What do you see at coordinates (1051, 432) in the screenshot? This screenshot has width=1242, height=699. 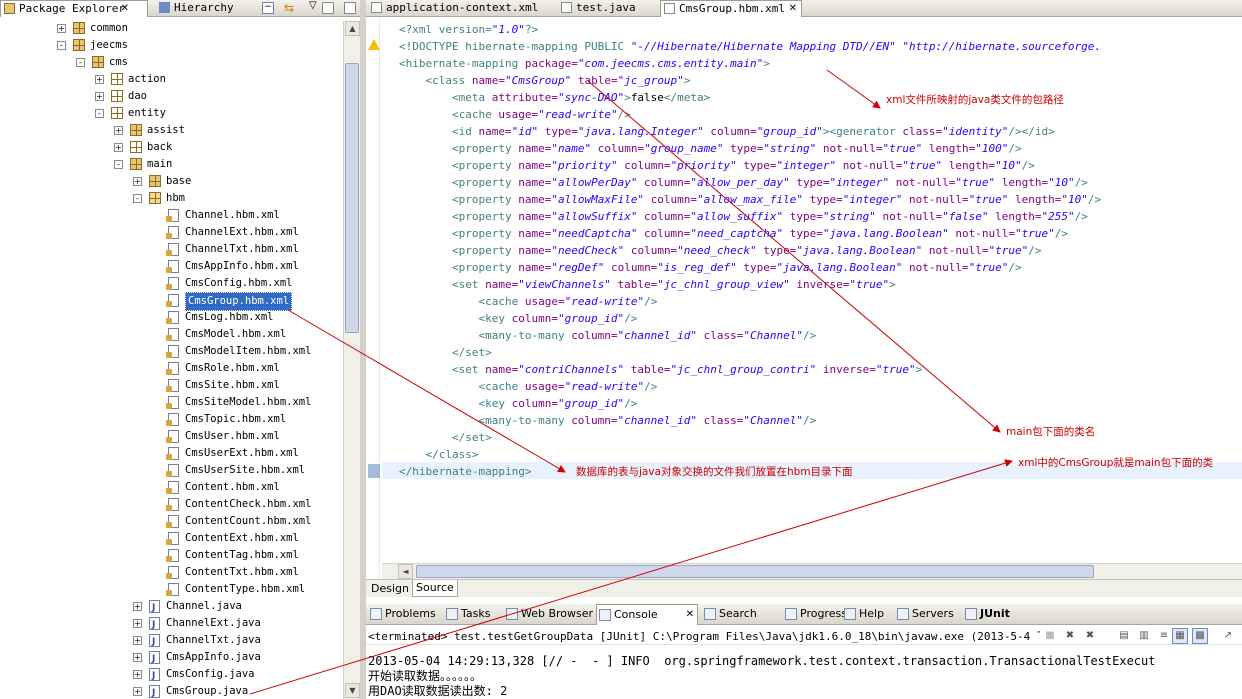 I see `annotation-main-class: main包下面的类名` at bounding box center [1051, 432].